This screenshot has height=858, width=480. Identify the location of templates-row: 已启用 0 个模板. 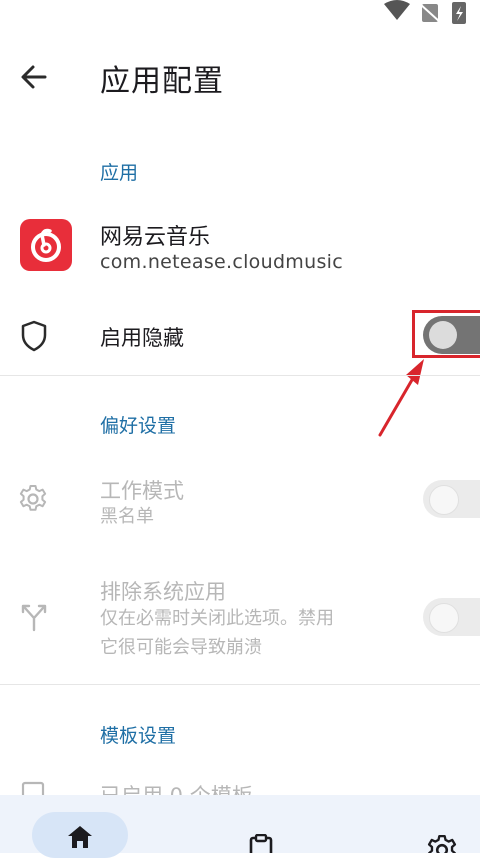
(240, 782).